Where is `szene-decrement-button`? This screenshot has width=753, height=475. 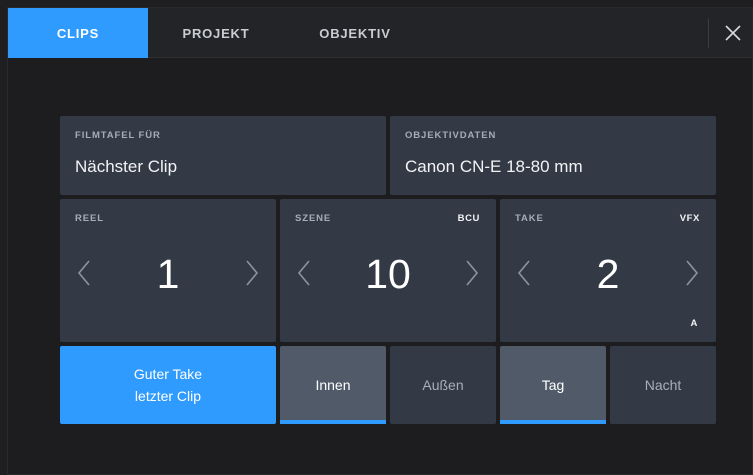
szene-decrement-button is located at coordinates (304, 273).